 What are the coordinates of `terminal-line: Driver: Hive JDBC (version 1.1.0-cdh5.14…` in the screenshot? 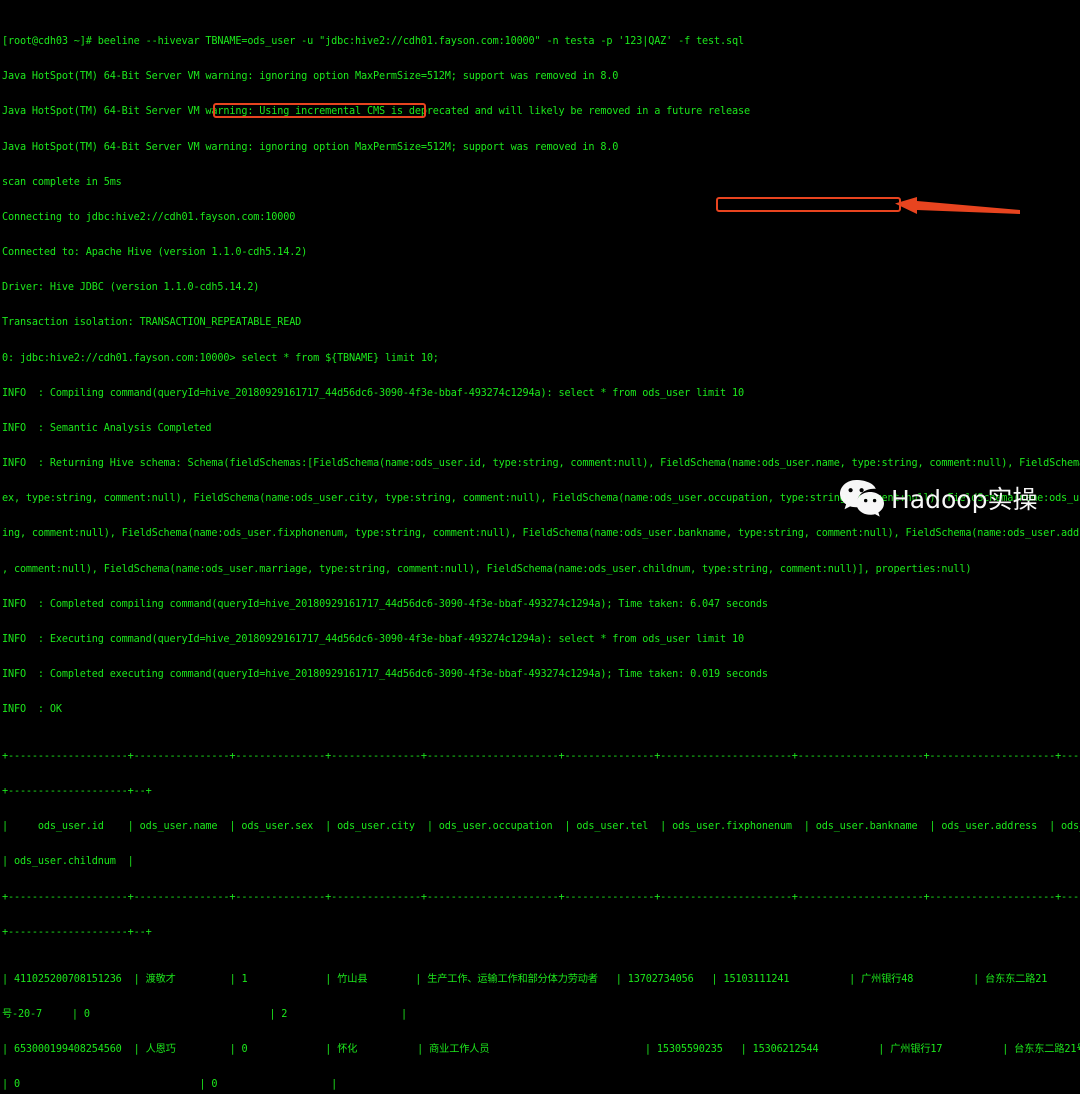 It's located at (131, 288).